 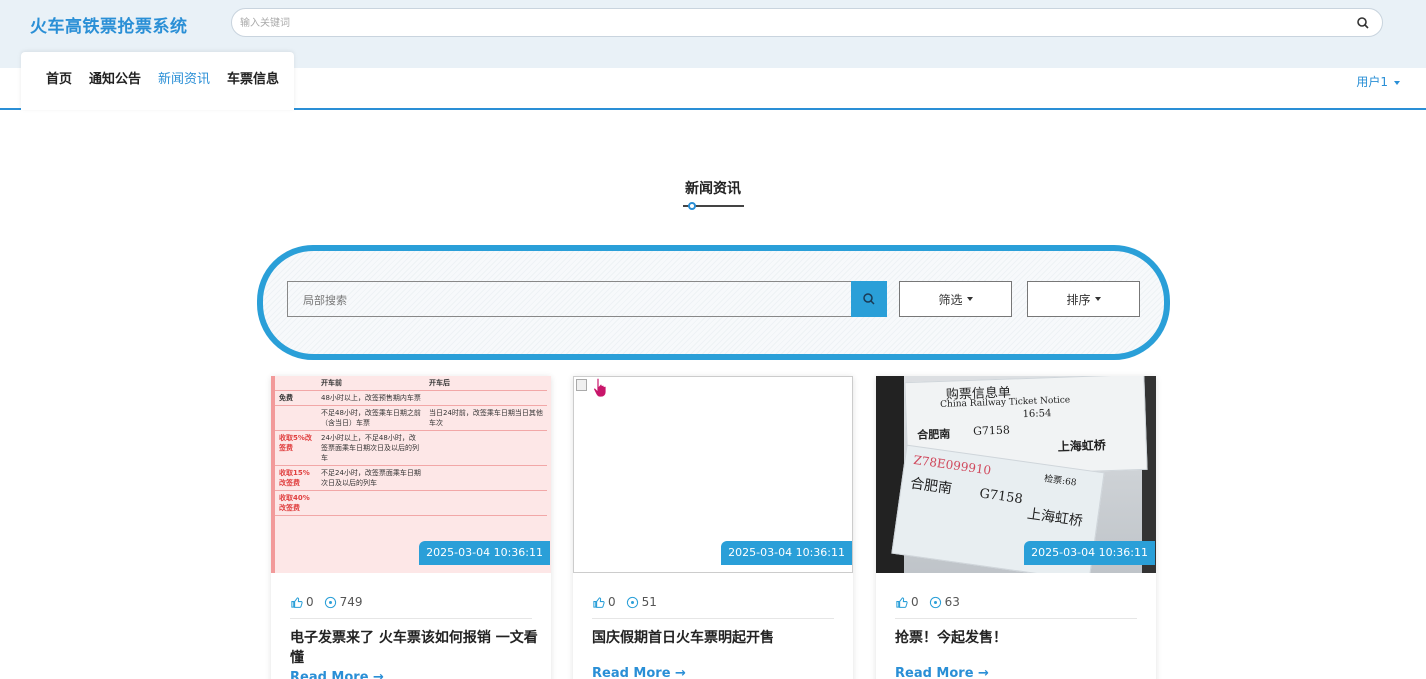 What do you see at coordinates (581, 385) in the screenshot?
I see `broken-image-icon` at bounding box center [581, 385].